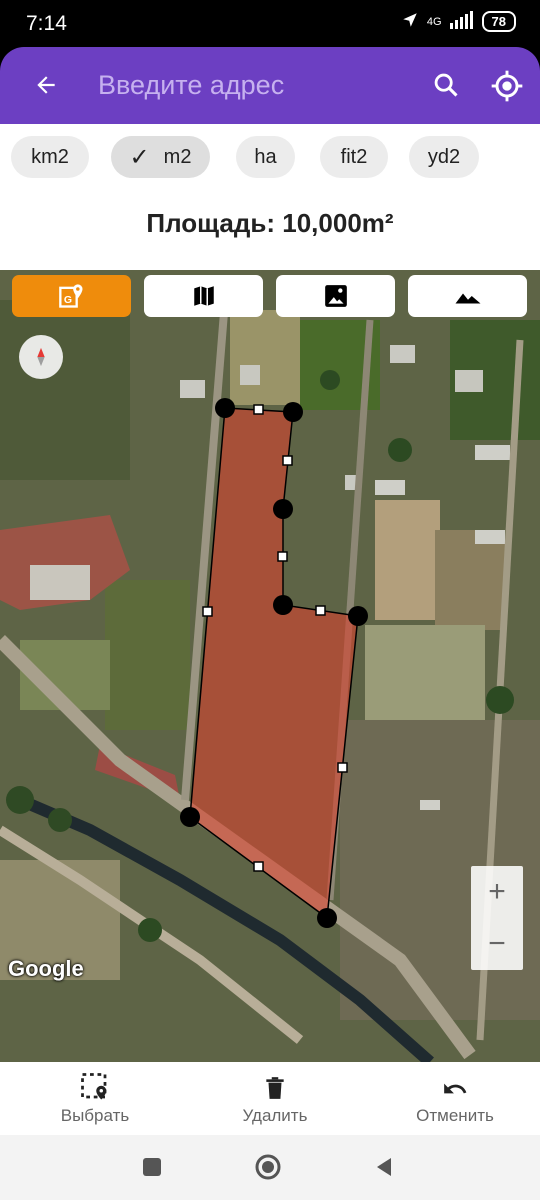 The width and height of the screenshot is (540, 1200). What do you see at coordinates (95, 1115) in the screenshot?
I see `select-label: Выбрать` at bounding box center [95, 1115].